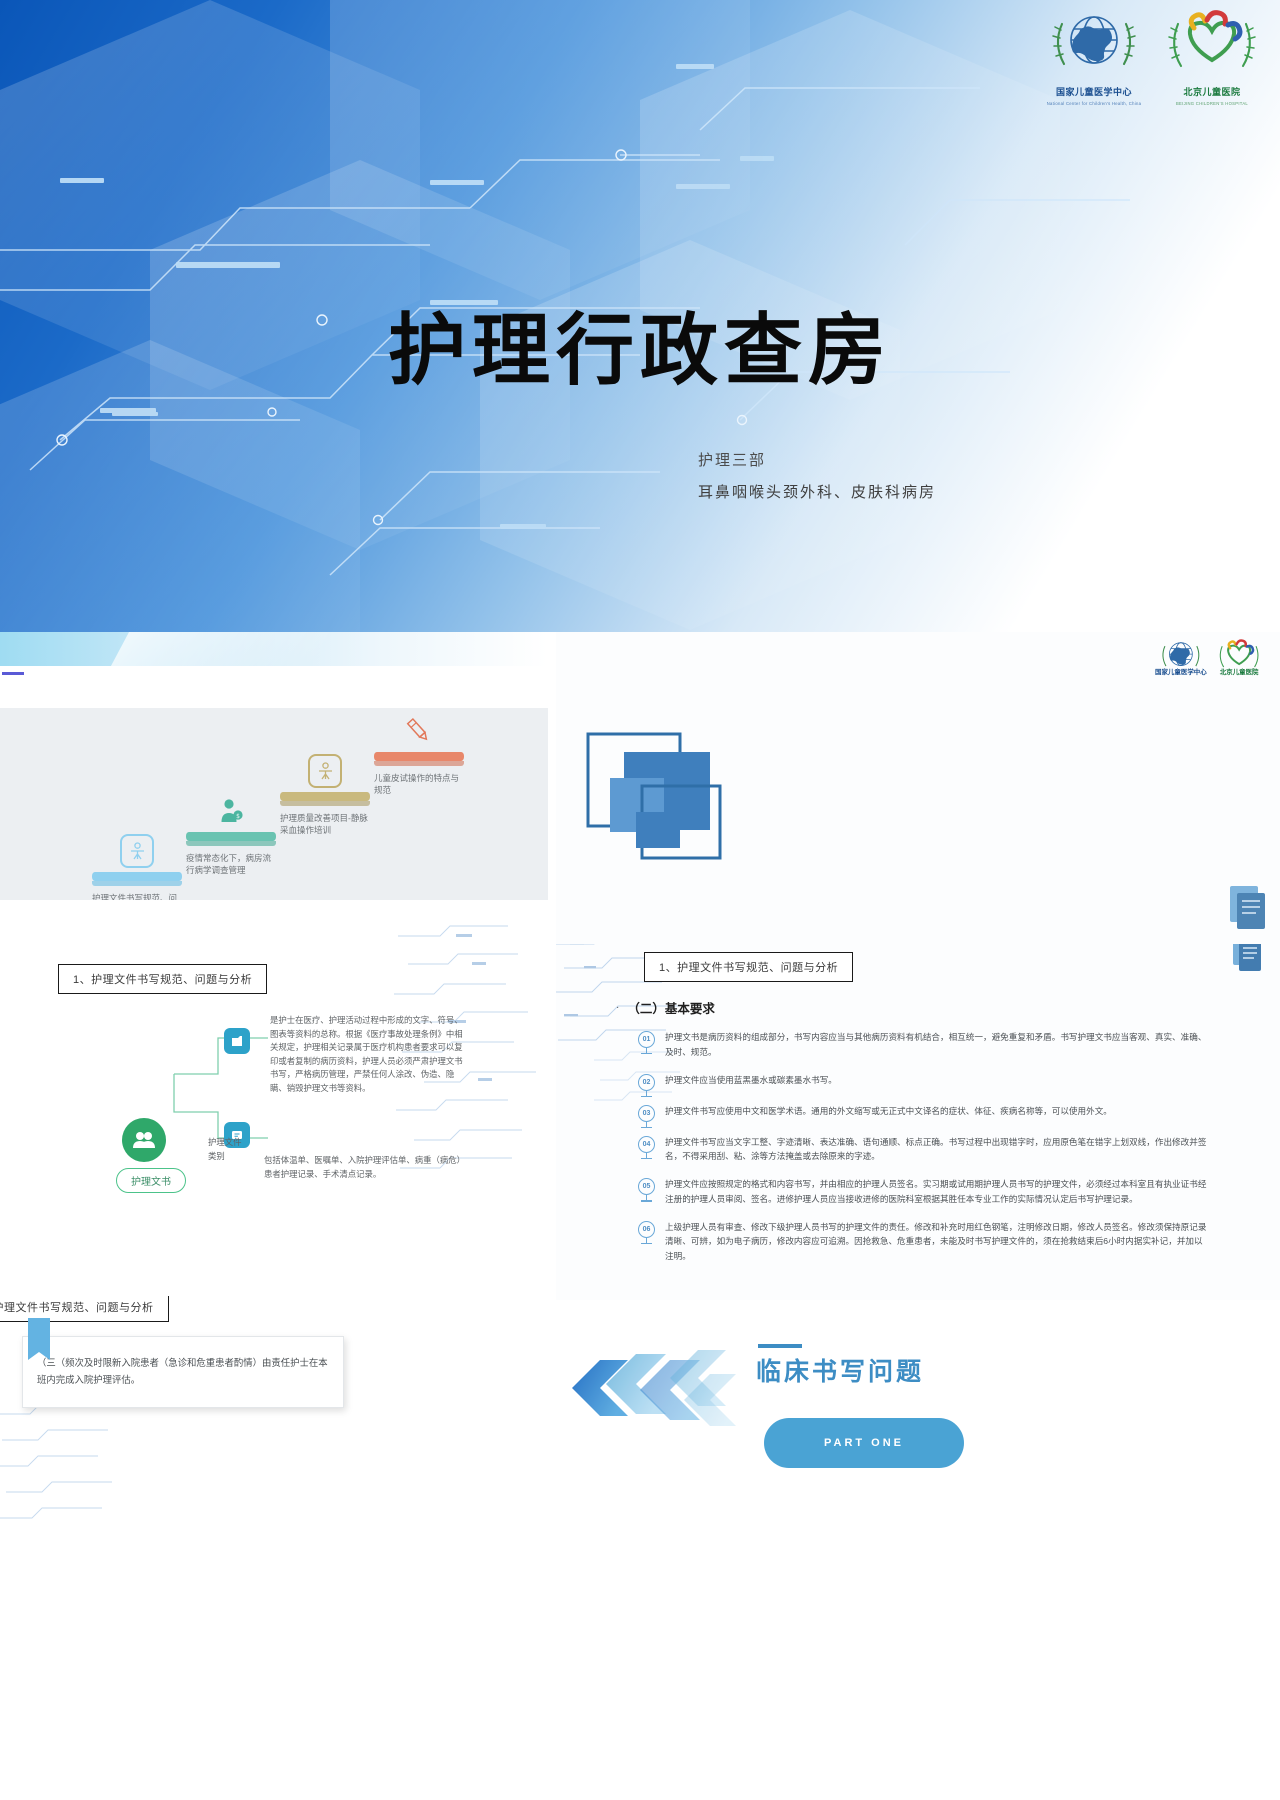 This screenshot has width=1280, height=1800. I want to click on logo-beijing-childrens-hospital: 北京儿童医院 BEIJING CHILDREN'S HOSPITAL, so click(1212, 57).